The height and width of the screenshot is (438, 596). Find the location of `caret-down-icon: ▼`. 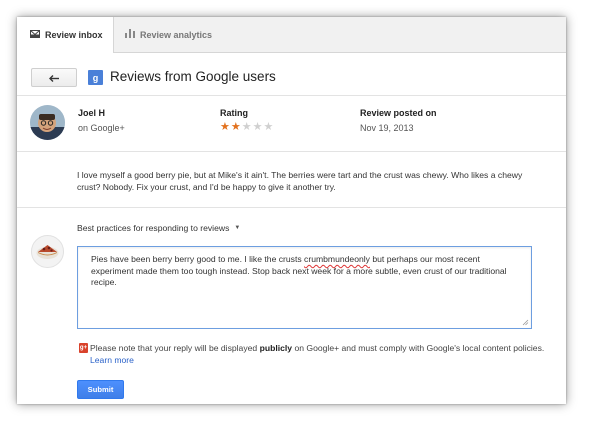

caret-down-icon: ▼ is located at coordinates (237, 228).